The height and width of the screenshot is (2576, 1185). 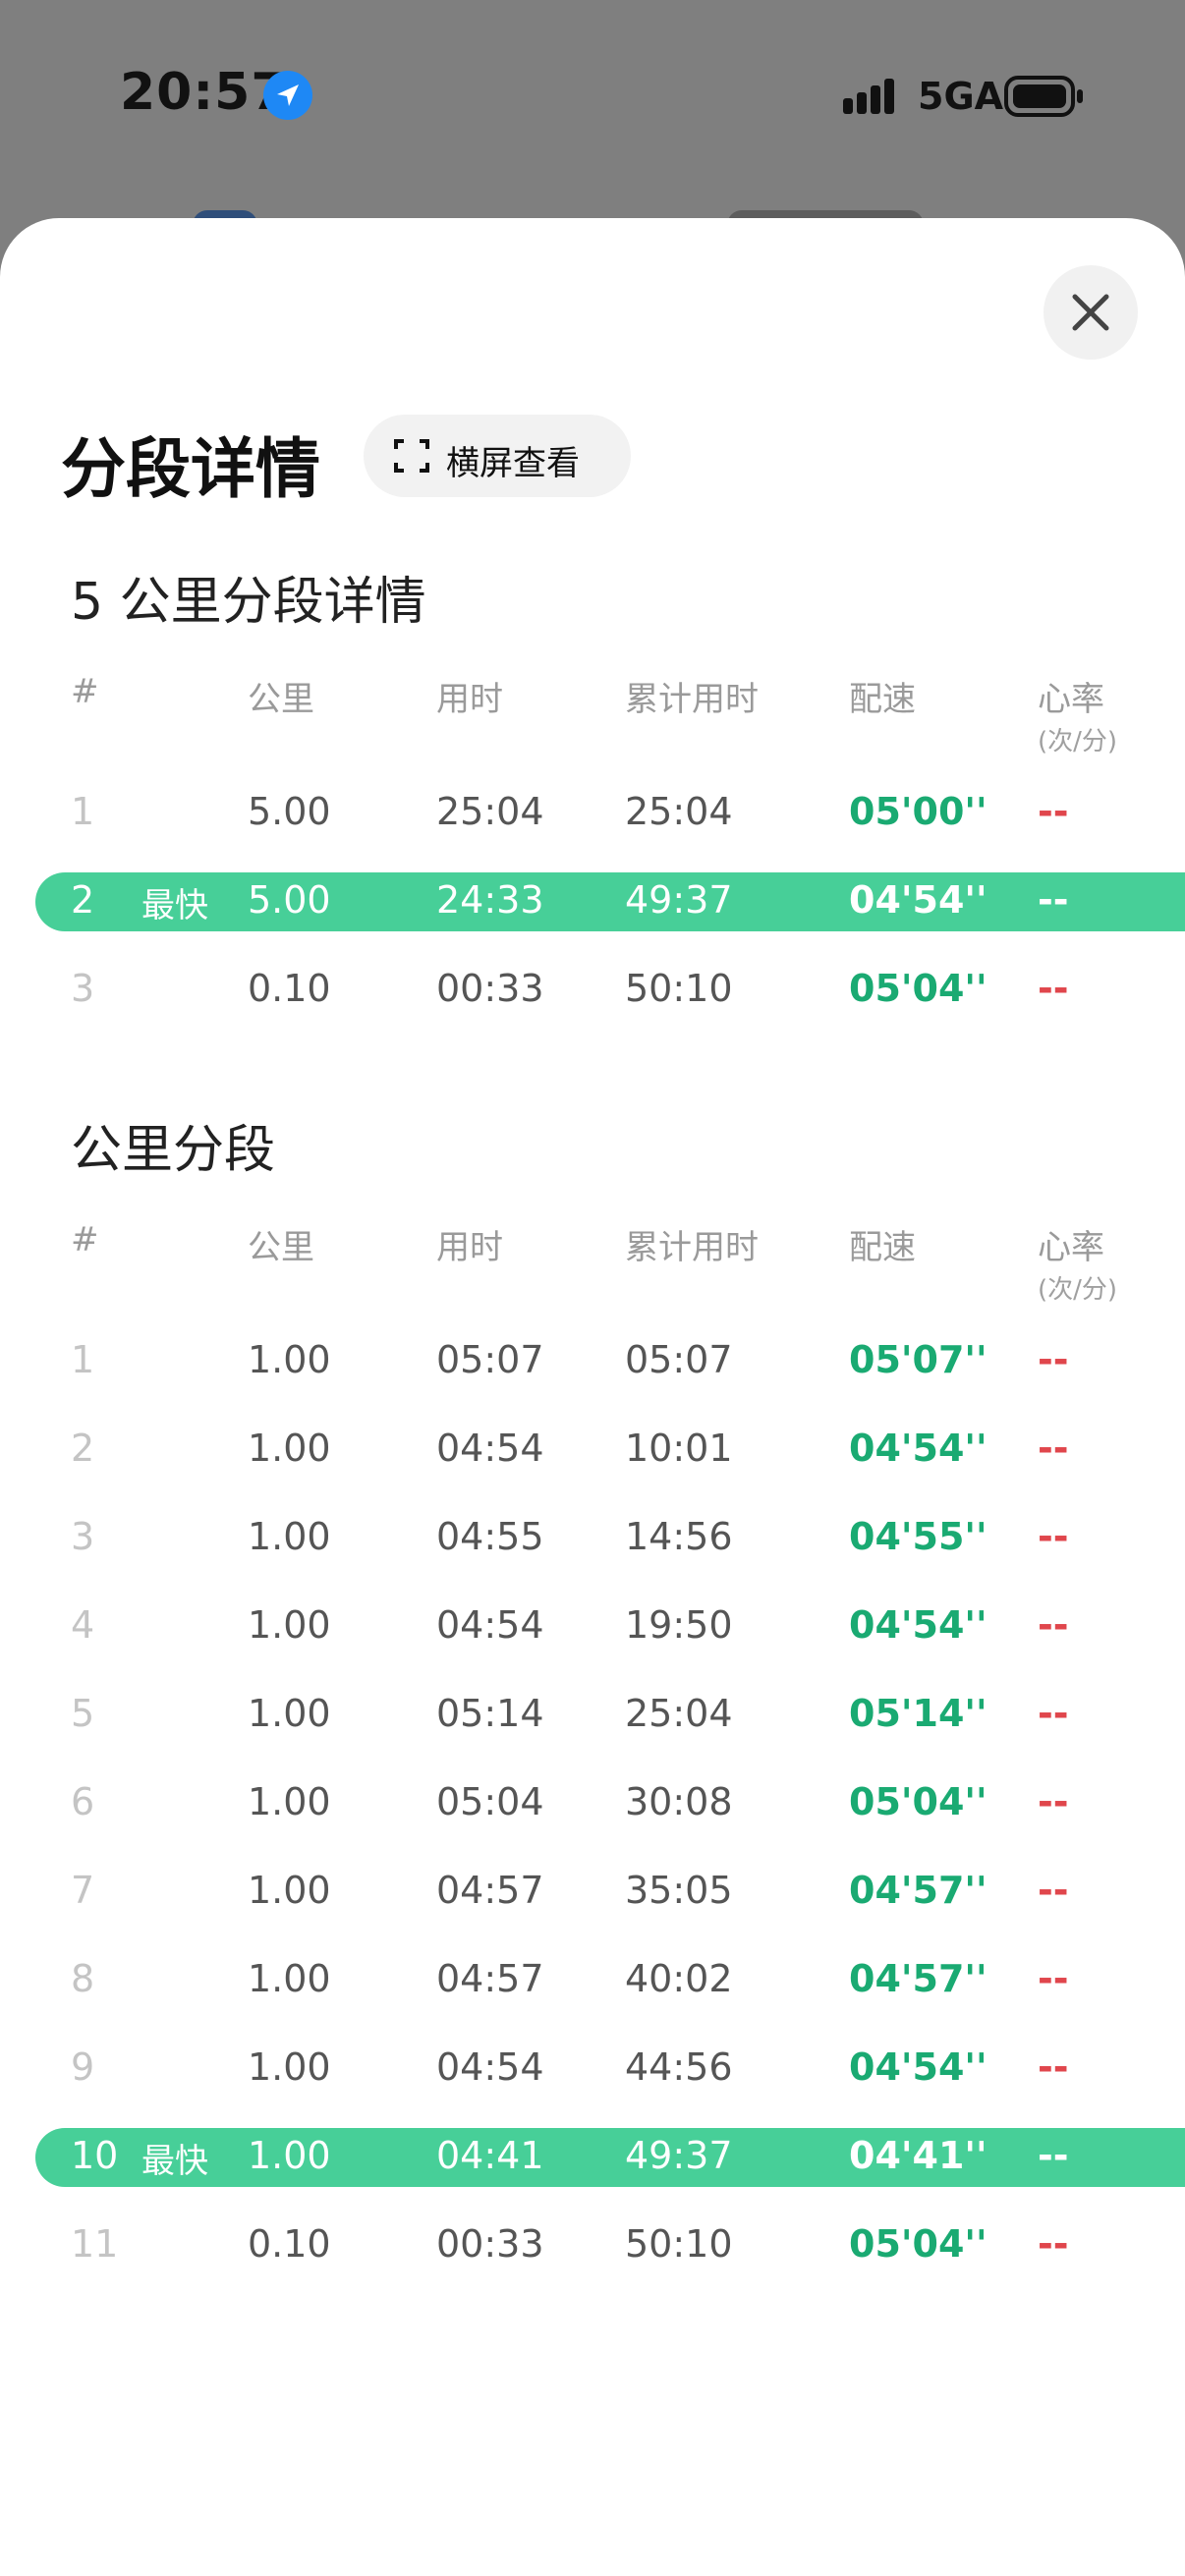 What do you see at coordinates (592, 813) in the screenshot?
I see `table-row: 1 5.00 25:04 25:04 05'00'' --` at bounding box center [592, 813].